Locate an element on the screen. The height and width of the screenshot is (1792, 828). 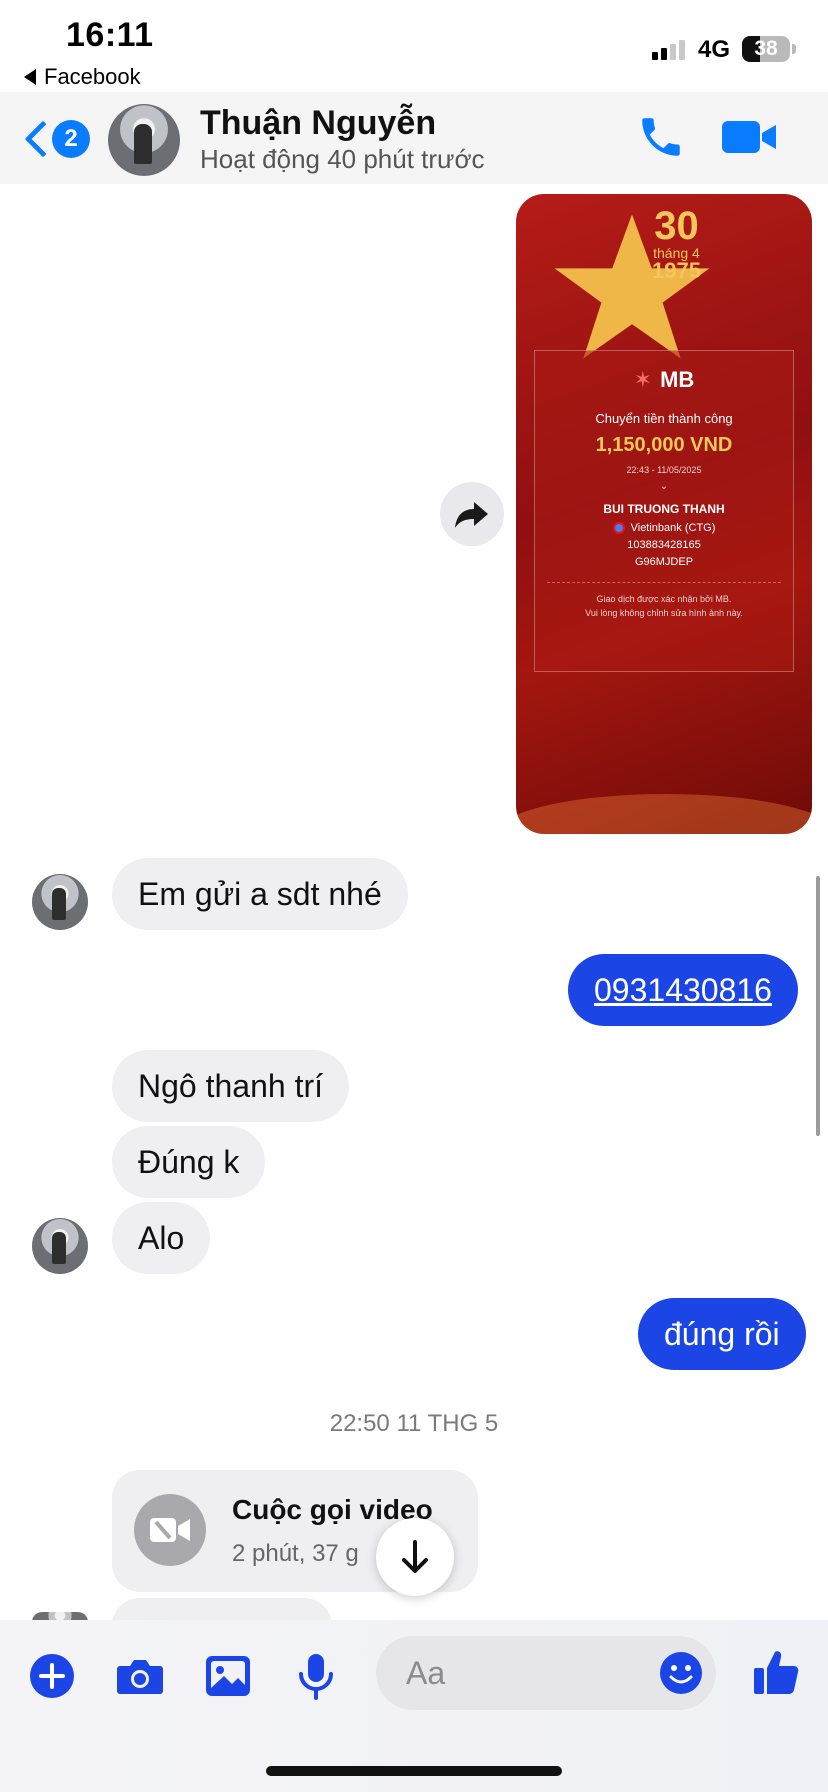
message-bubble-outgoing-phone-link: 0931430816 is located at coordinates (683, 990).